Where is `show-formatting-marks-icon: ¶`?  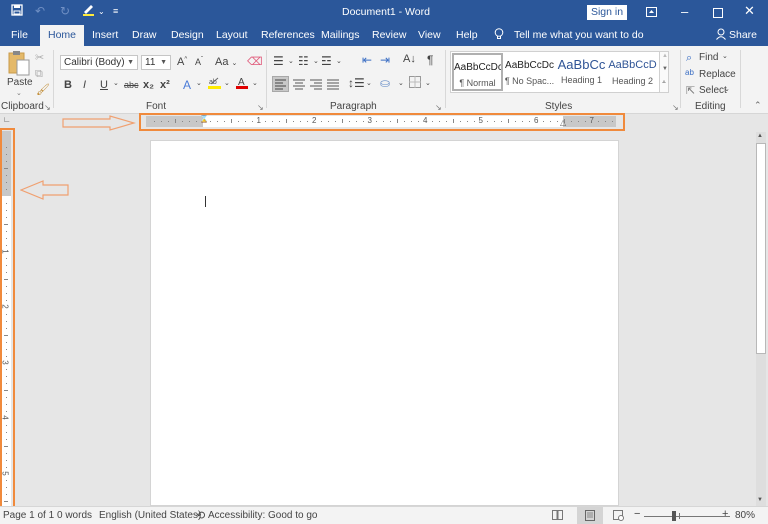
show-formatting-marks-icon: ¶ is located at coordinates (430, 60).